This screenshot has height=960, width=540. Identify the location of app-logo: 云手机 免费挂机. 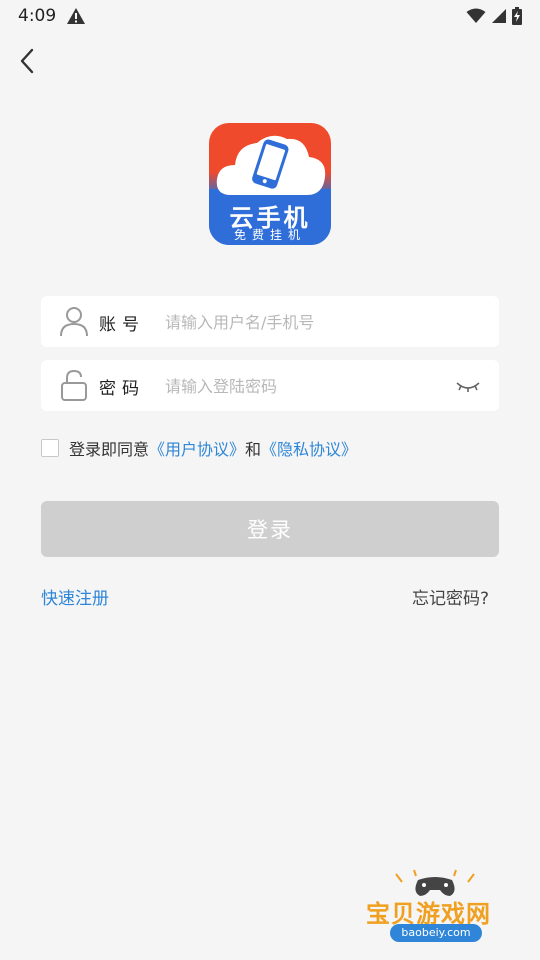
(270, 184).